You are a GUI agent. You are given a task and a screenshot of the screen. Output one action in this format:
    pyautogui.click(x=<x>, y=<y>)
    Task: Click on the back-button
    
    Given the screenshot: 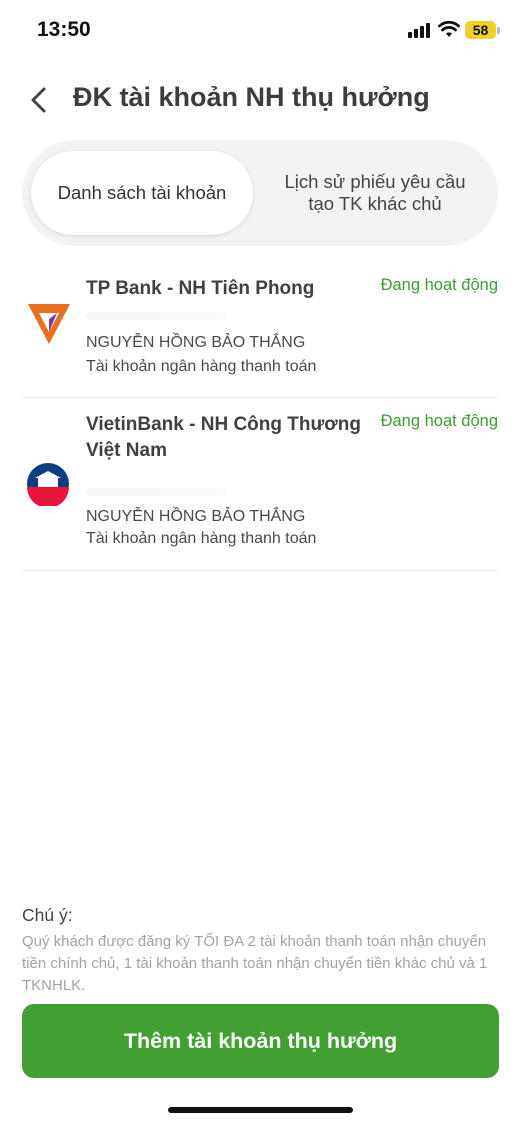 What is the action you would take?
    pyautogui.click(x=40, y=100)
    